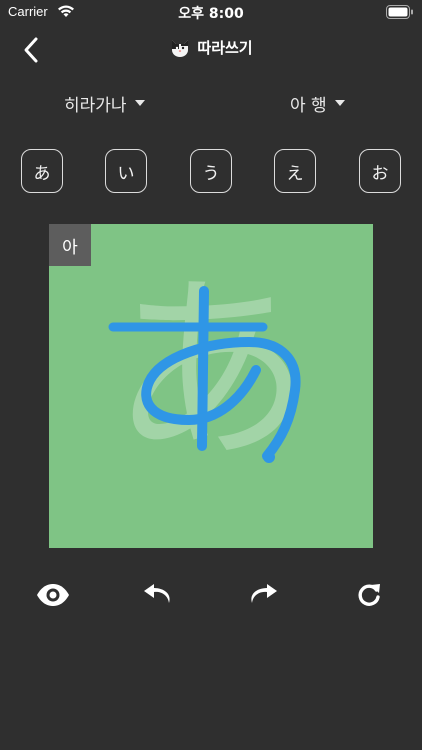 Image resolution: width=422 pixels, height=750 pixels. I want to click on status-bar: Carrier 오후 8:00, so click(211, 12).